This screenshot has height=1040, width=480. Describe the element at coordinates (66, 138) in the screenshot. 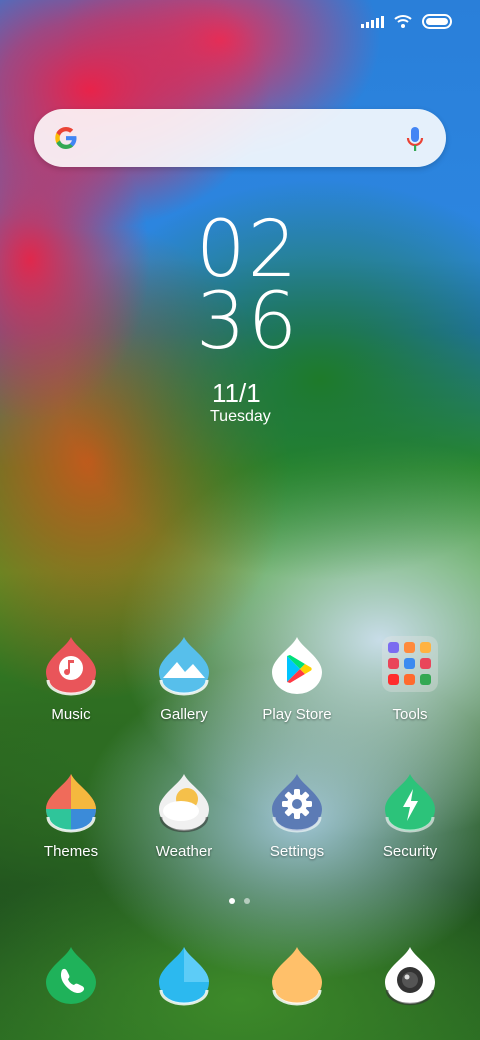

I see `google-g-logo` at that location.